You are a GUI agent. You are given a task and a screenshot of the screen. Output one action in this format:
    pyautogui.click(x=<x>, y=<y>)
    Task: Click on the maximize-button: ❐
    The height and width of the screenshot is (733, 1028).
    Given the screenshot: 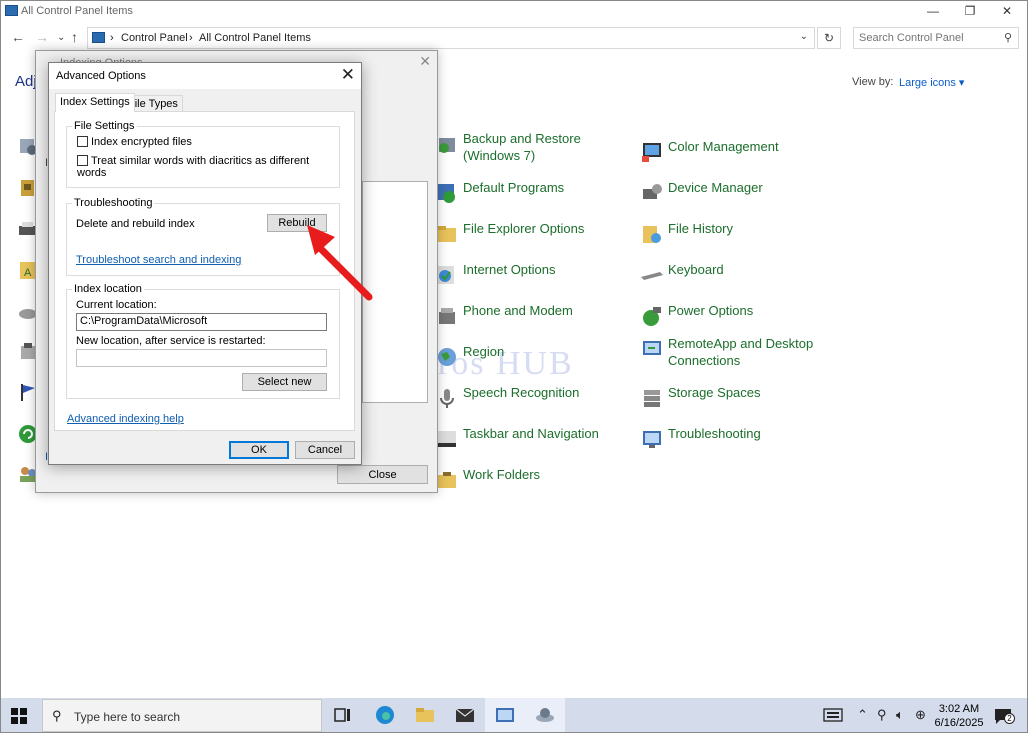 What is the action you would take?
    pyautogui.click(x=970, y=12)
    